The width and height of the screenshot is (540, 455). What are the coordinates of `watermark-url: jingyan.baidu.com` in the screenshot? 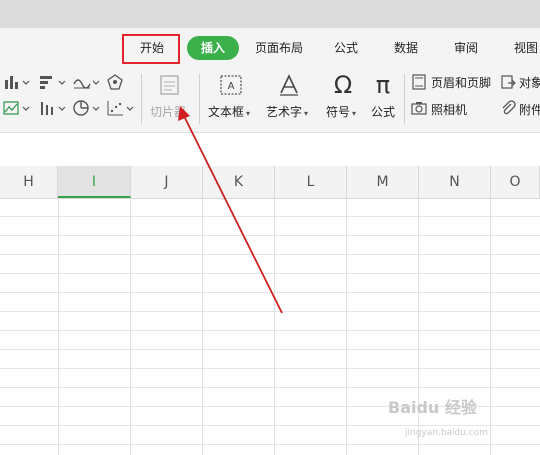 It's located at (447, 433).